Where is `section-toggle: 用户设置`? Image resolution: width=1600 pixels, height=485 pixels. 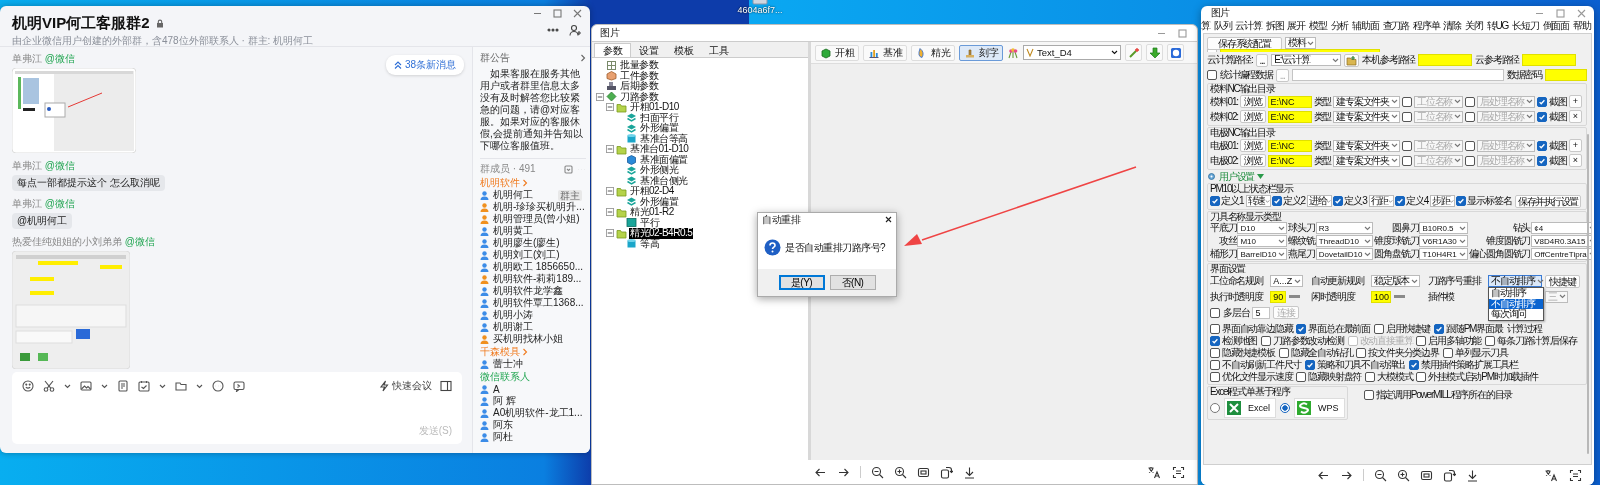
section-toggle: 用户设置 is located at coordinates (1237, 176).